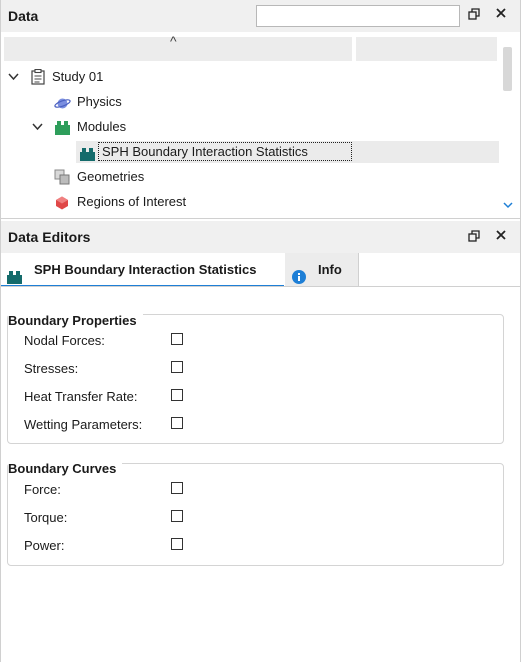 This screenshot has width=521, height=662. Describe the element at coordinates (75, 320) in the screenshot. I see `group-title-boundary-properties: Boundary Properties` at that location.